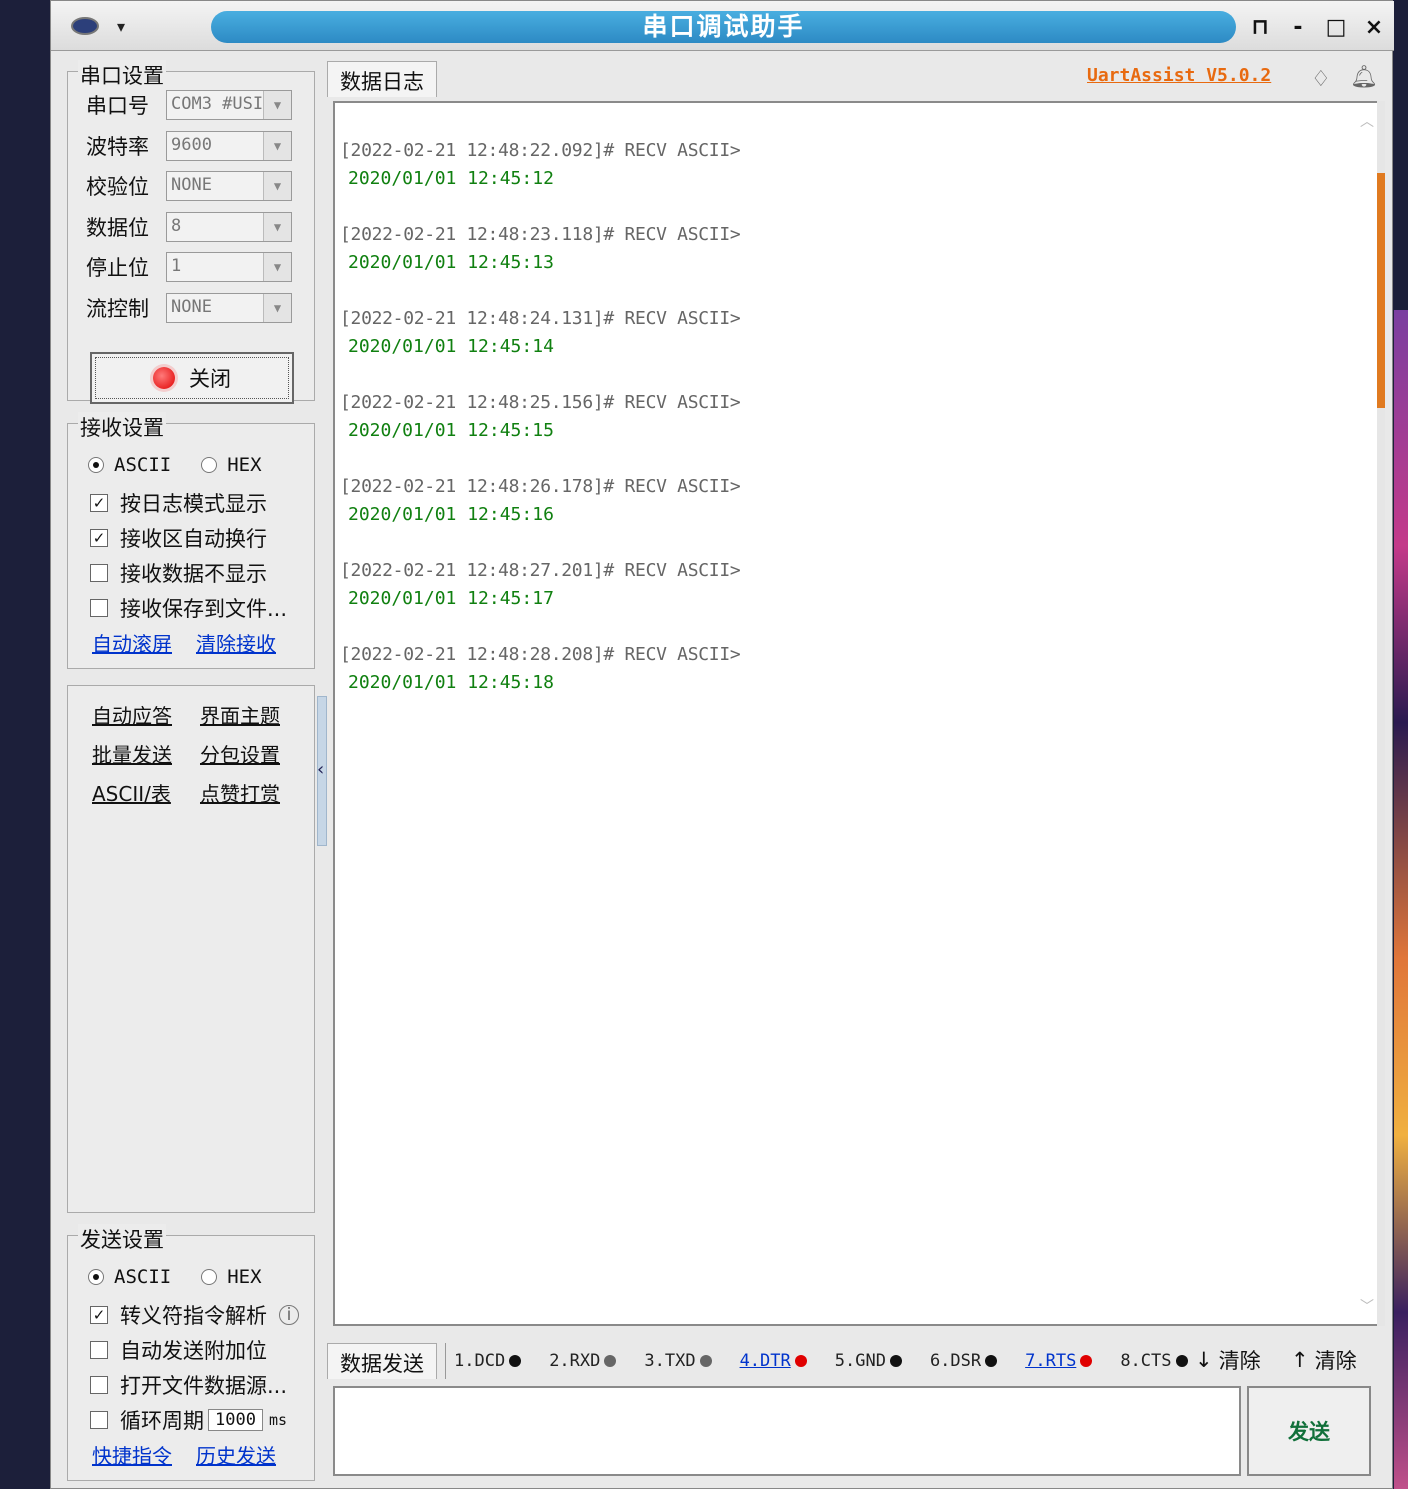 The height and width of the screenshot is (1489, 1408). Describe the element at coordinates (117, 146) in the screenshot. I see `port-field-label: 波特率` at that location.